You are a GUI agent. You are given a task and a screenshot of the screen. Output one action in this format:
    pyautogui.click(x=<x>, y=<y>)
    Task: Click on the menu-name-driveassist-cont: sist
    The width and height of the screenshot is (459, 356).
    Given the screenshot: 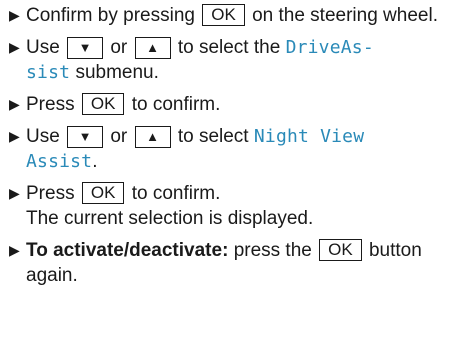 What is the action you would take?
    pyautogui.click(x=48, y=72)
    